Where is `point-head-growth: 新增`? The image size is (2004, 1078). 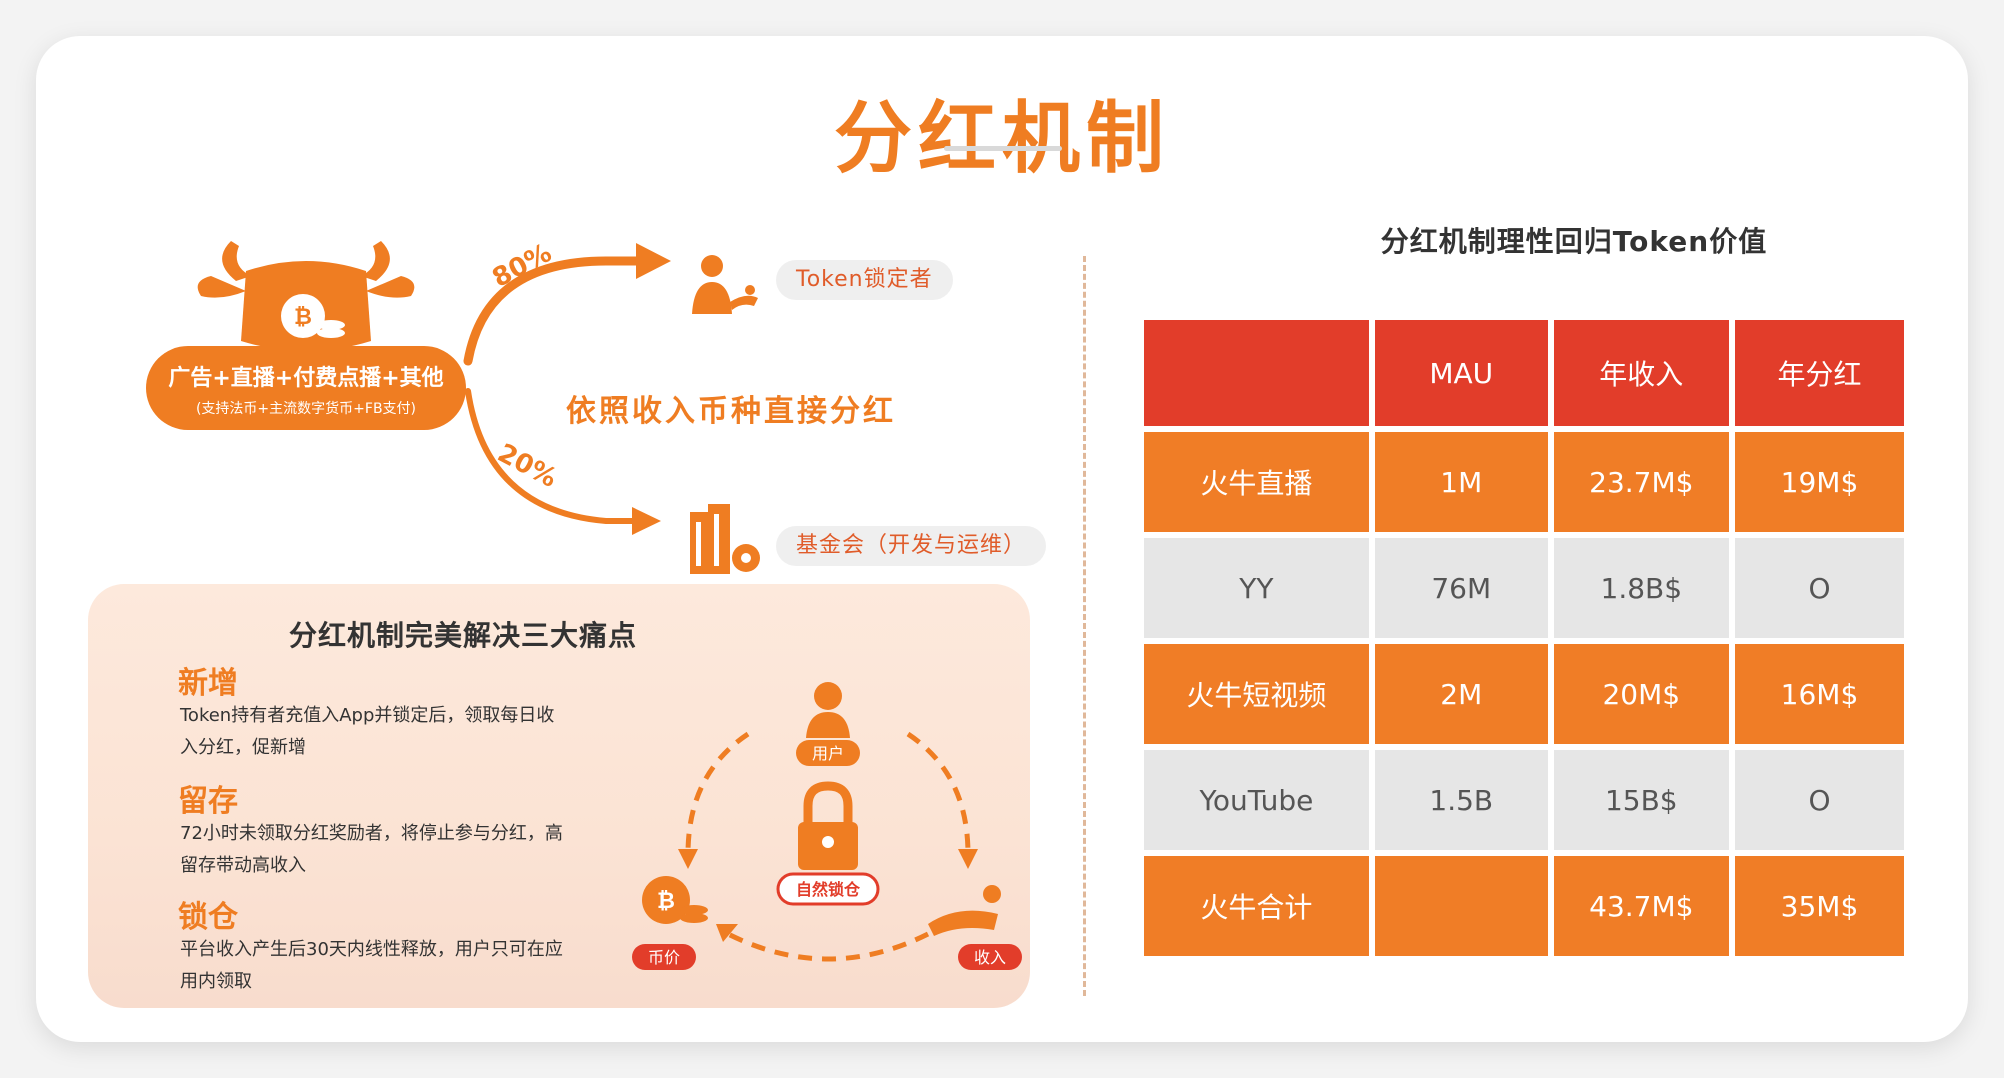
point-head-growth: 新增 is located at coordinates (208, 683).